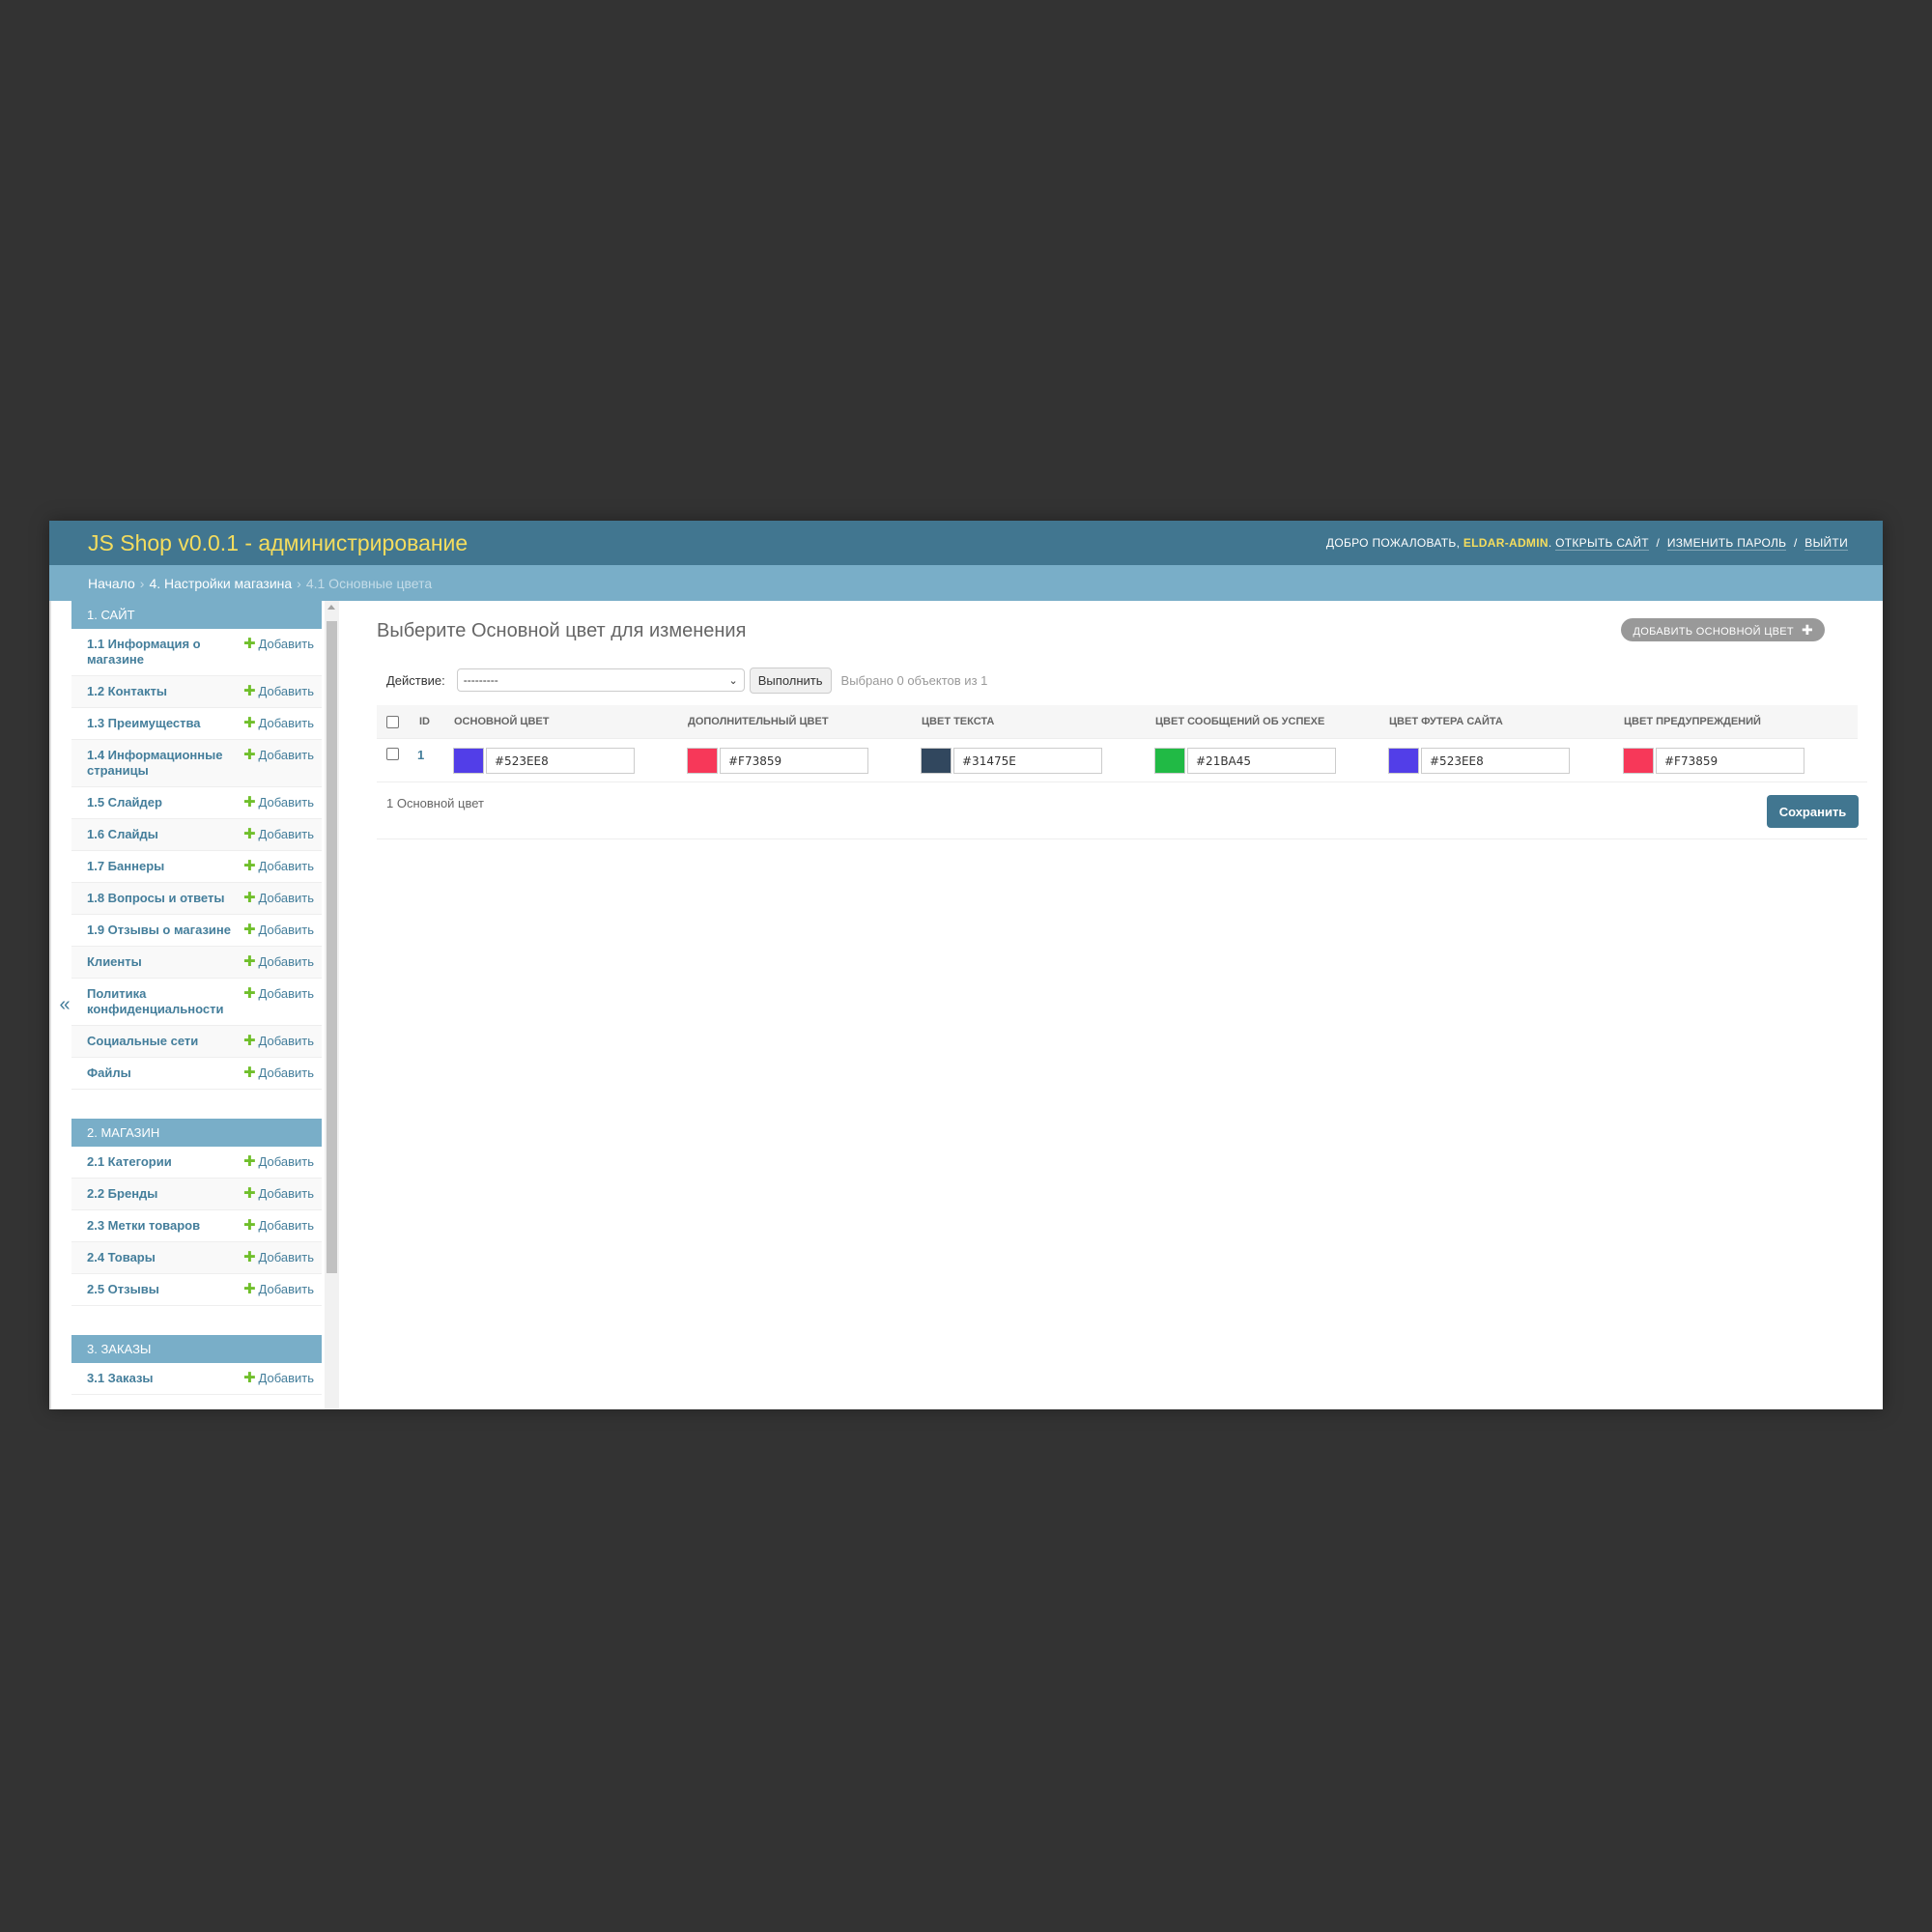 This screenshot has height=1932, width=1932. Describe the element at coordinates (1122, 810) in the screenshot. I see `paginator: 1 Основной цвет Сохранить` at that location.